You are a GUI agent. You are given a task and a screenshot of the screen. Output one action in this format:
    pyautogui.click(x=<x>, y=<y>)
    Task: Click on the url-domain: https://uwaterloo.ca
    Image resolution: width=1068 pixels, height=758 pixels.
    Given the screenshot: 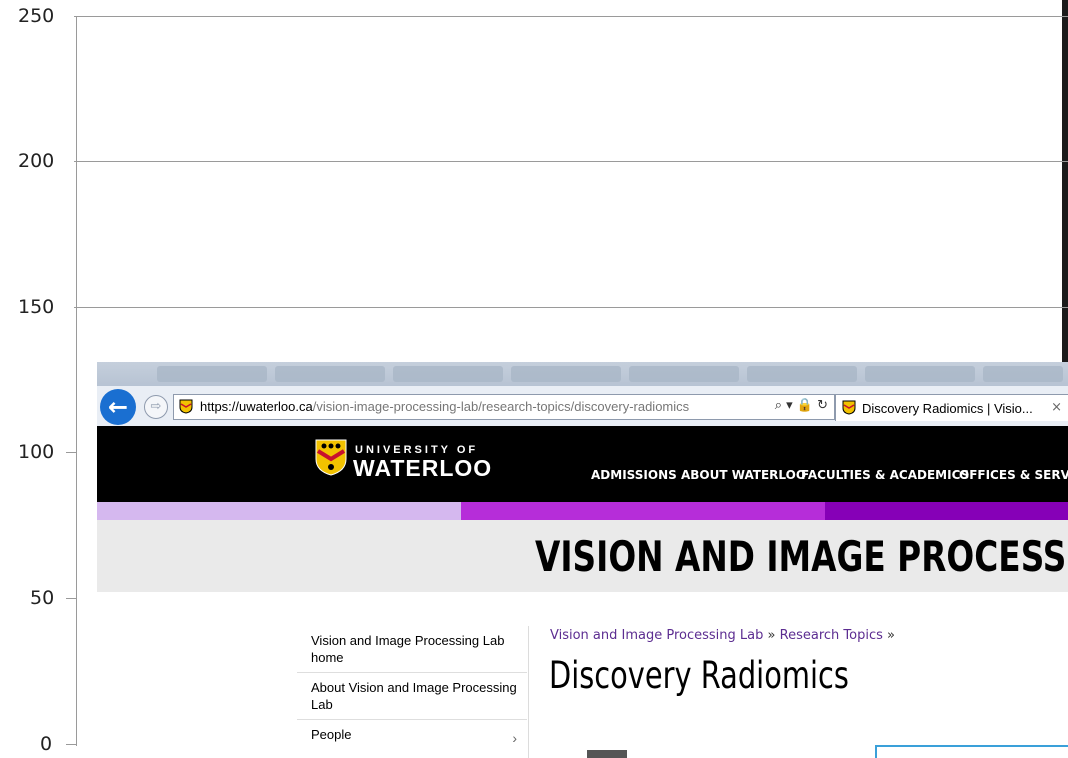 What is the action you would take?
    pyautogui.click(x=256, y=406)
    